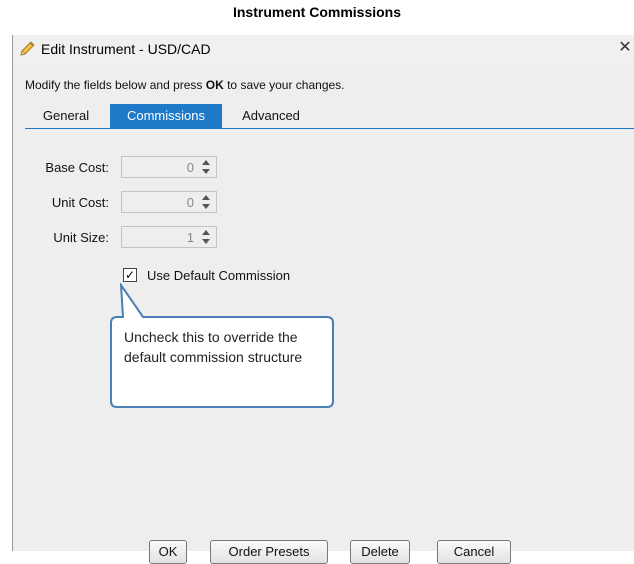 The height and width of the screenshot is (564, 634). I want to click on use-default-commission-label: Use Default Commission, so click(218, 275).